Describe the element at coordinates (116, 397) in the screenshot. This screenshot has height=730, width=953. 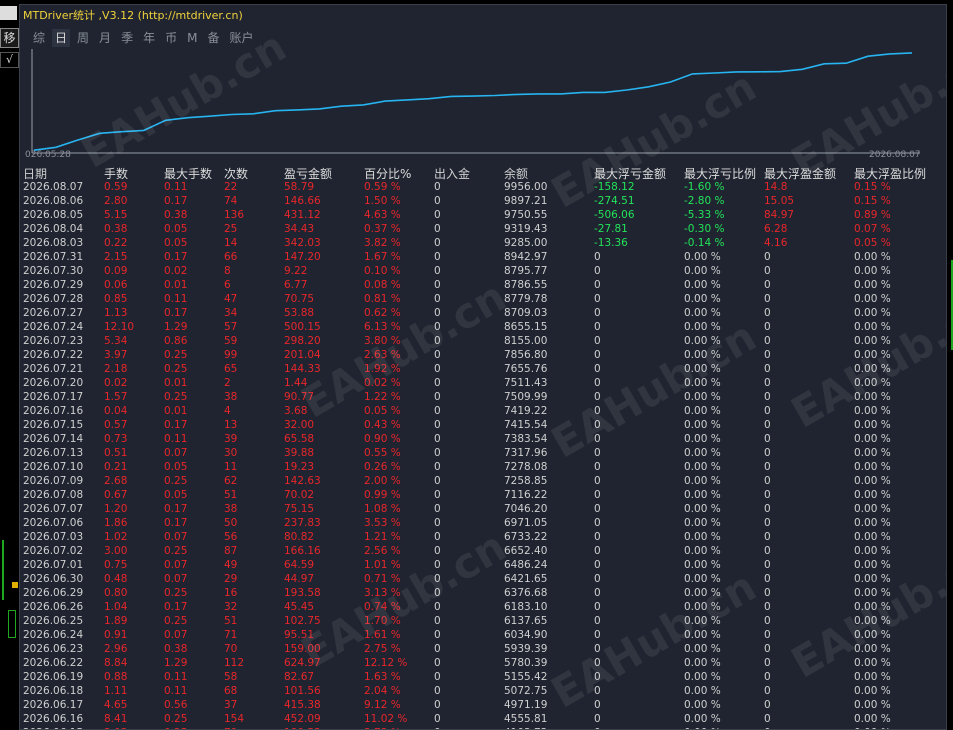
I see `table-cell: 1.57` at that location.